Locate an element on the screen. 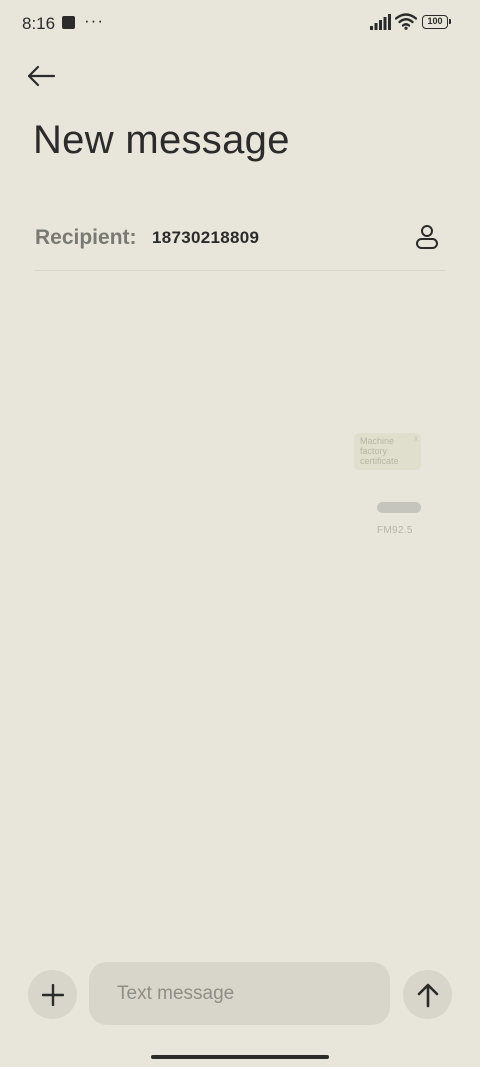 The width and height of the screenshot is (480, 1067). home-indicator is located at coordinates (240, 1057).